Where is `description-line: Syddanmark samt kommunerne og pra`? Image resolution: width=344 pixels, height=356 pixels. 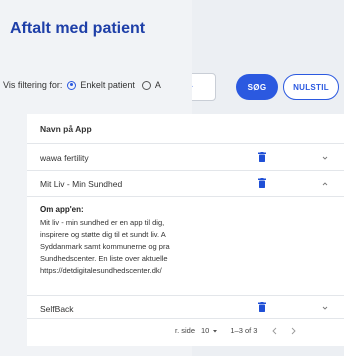
description-line: Syddanmark samt kommunerne og pra is located at coordinates (105, 246).